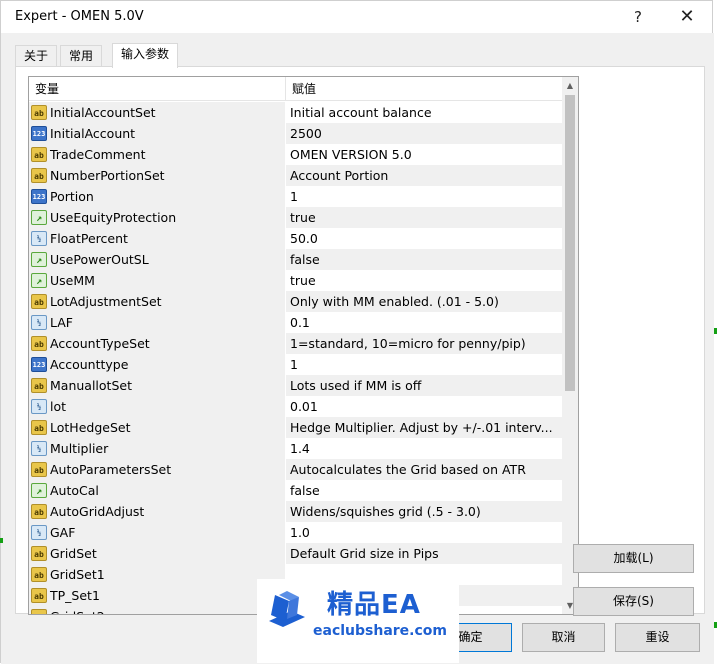 The image size is (717, 667). What do you see at coordinates (63, 532) in the screenshot?
I see `variable-name: GAF` at bounding box center [63, 532].